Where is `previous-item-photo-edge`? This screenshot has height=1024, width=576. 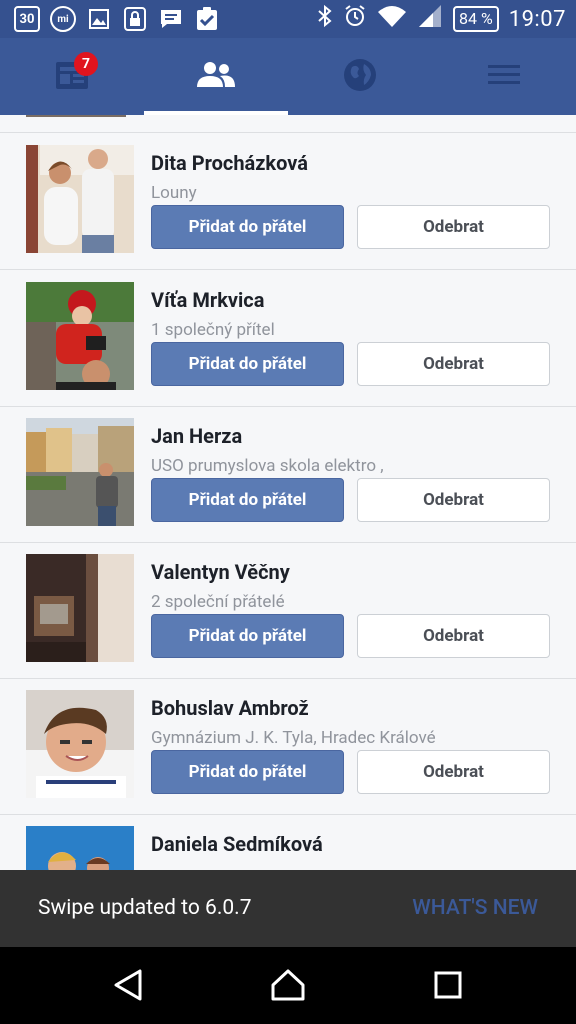 previous-item-photo-edge is located at coordinates (76, 116).